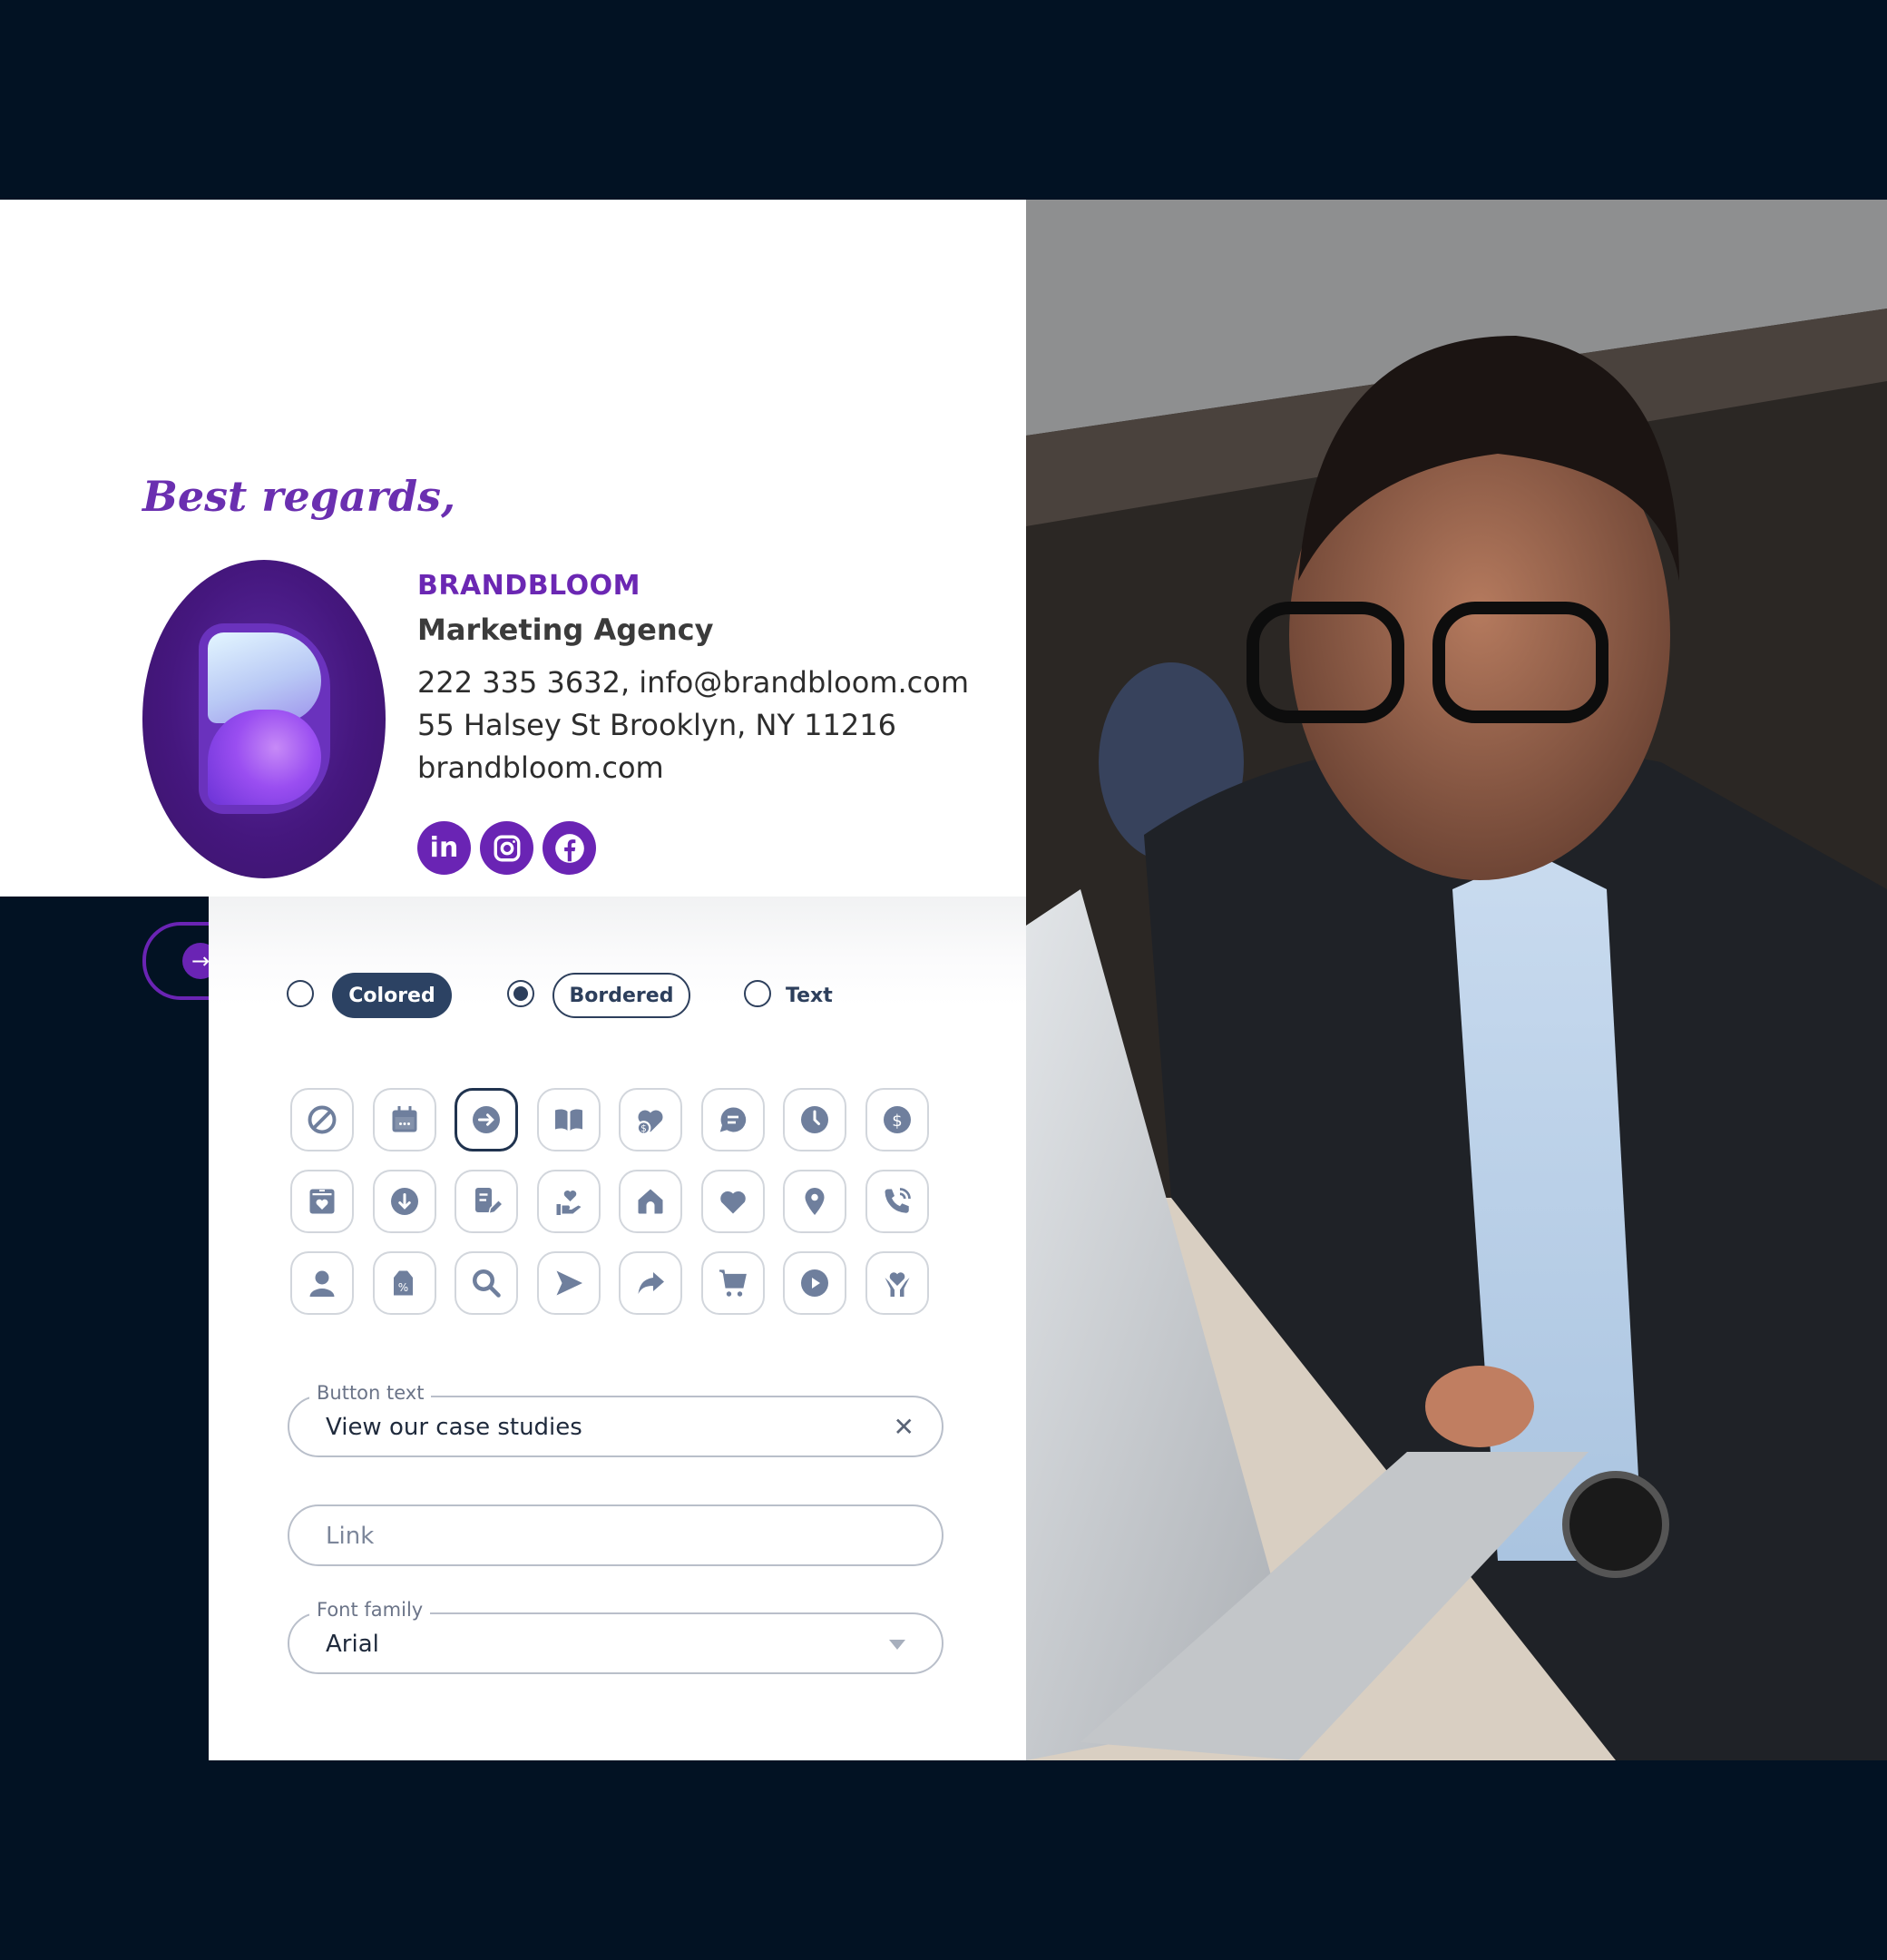 The width and height of the screenshot is (1887, 1960). Describe the element at coordinates (404, 1201) in the screenshot. I see `arrow-down-circle-icon` at that location.